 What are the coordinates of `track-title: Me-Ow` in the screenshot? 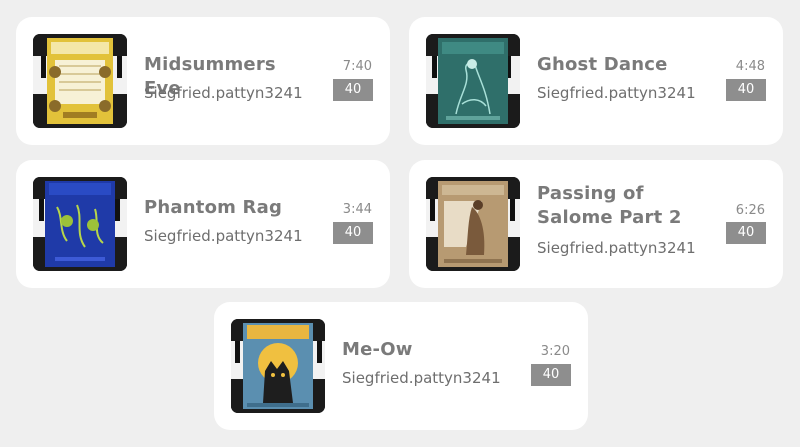 It's located at (427, 350).